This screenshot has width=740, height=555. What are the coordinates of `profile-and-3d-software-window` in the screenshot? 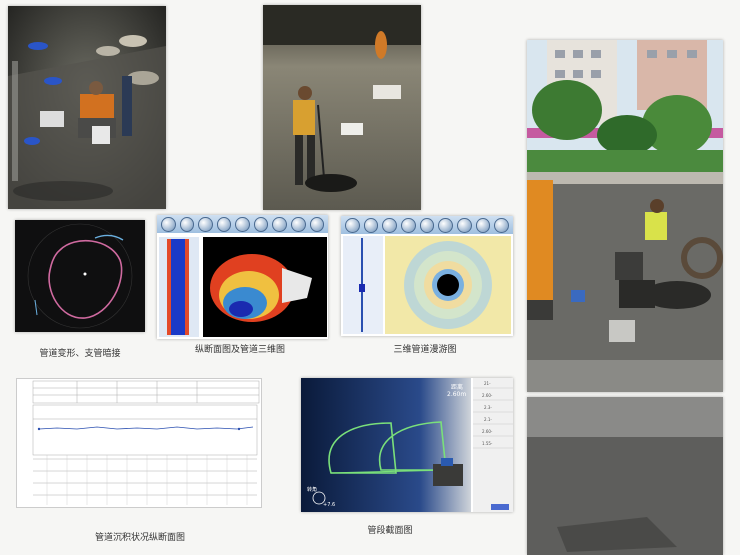 It's located at (242, 277).